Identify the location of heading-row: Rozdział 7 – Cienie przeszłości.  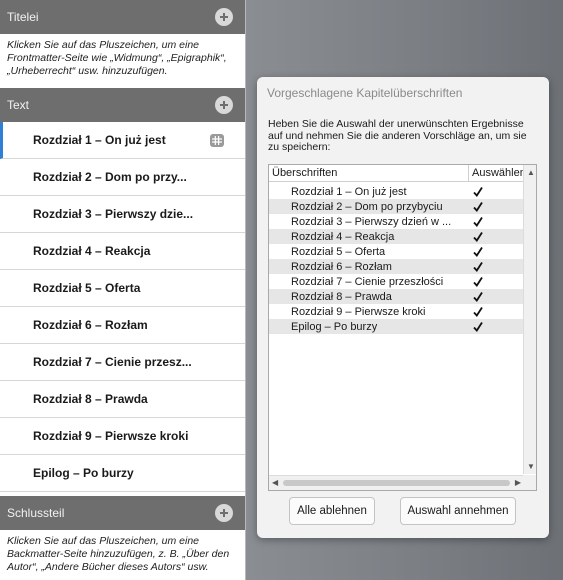
(396, 281).